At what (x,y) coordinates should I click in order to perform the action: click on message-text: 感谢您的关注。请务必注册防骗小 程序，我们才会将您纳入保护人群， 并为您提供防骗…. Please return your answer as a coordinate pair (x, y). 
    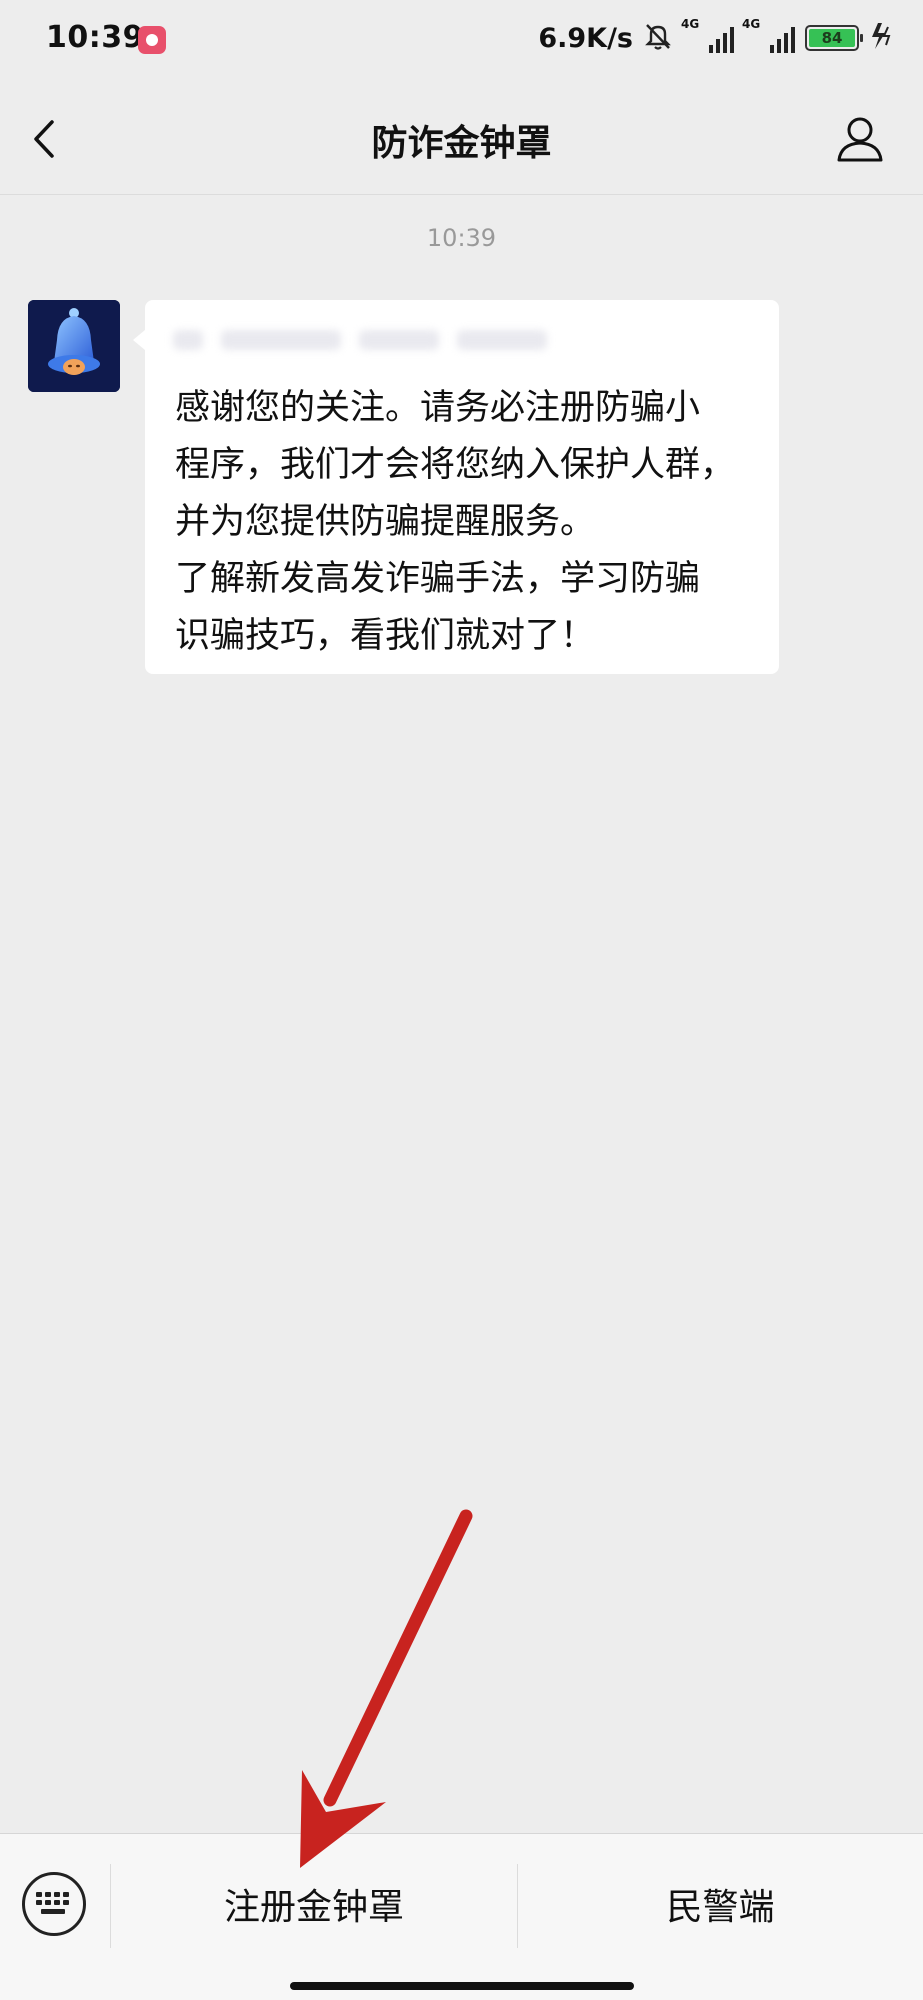
    Looking at the image, I should click on (465, 522).